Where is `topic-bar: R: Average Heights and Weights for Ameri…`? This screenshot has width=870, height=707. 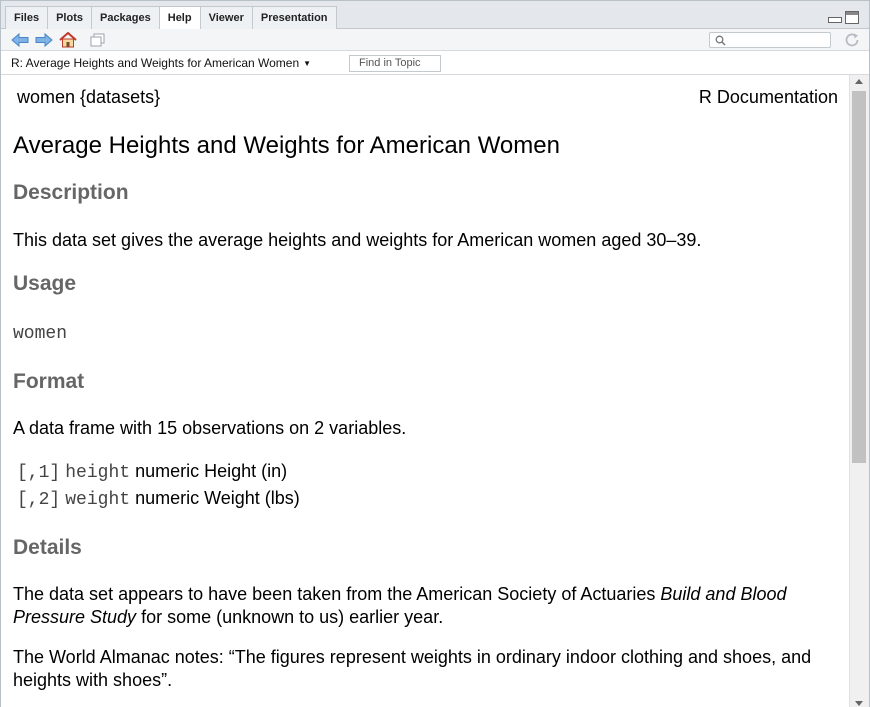
topic-bar: R: Average Heights and Weights for Ameri… is located at coordinates (435, 63).